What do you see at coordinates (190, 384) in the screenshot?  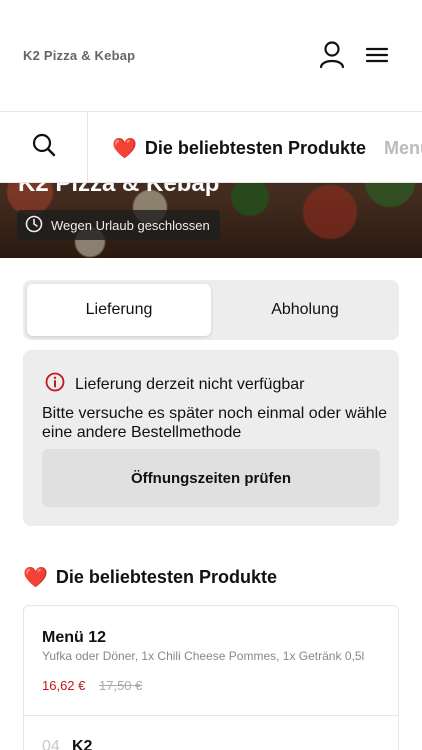 I see `notice-title: Lieferung derzeit nicht verfügbar` at bounding box center [190, 384].